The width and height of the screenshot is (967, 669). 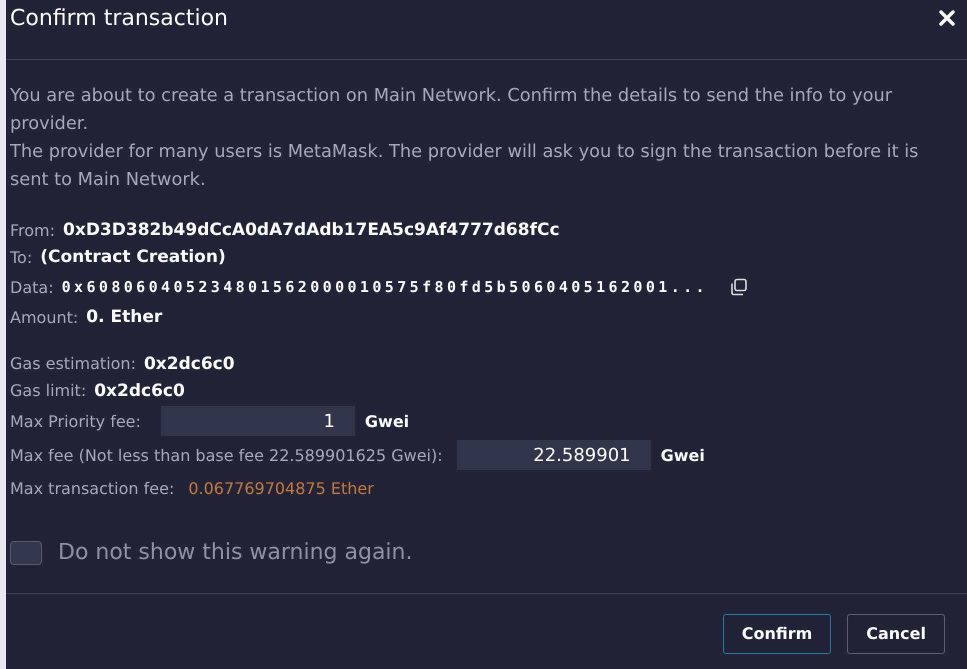 What do you see at coordinates (896, 634) in the screenshot?
I see `cancel-button: Cancel` at bounding box center [896, 634].